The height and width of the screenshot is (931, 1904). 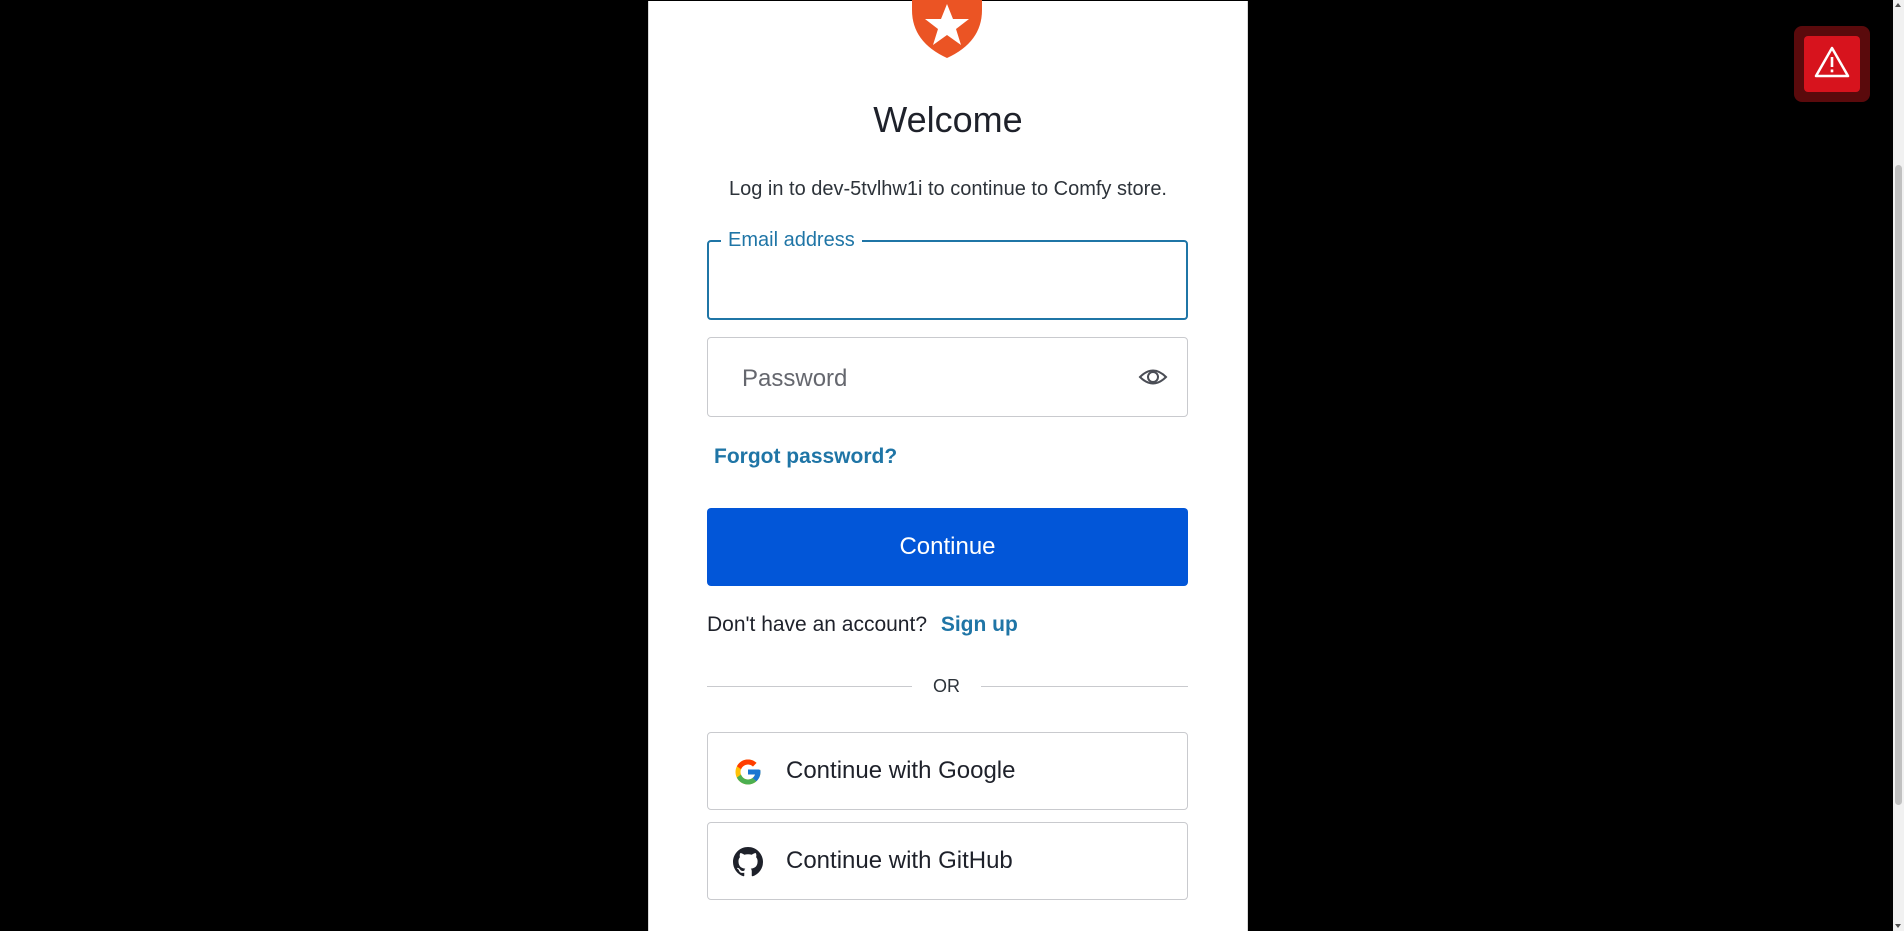 What do you see at coordinates (899, 860) in the screenshot?
I see `github-login-label: Continue with GitHub` at bounding box center [899, 860].